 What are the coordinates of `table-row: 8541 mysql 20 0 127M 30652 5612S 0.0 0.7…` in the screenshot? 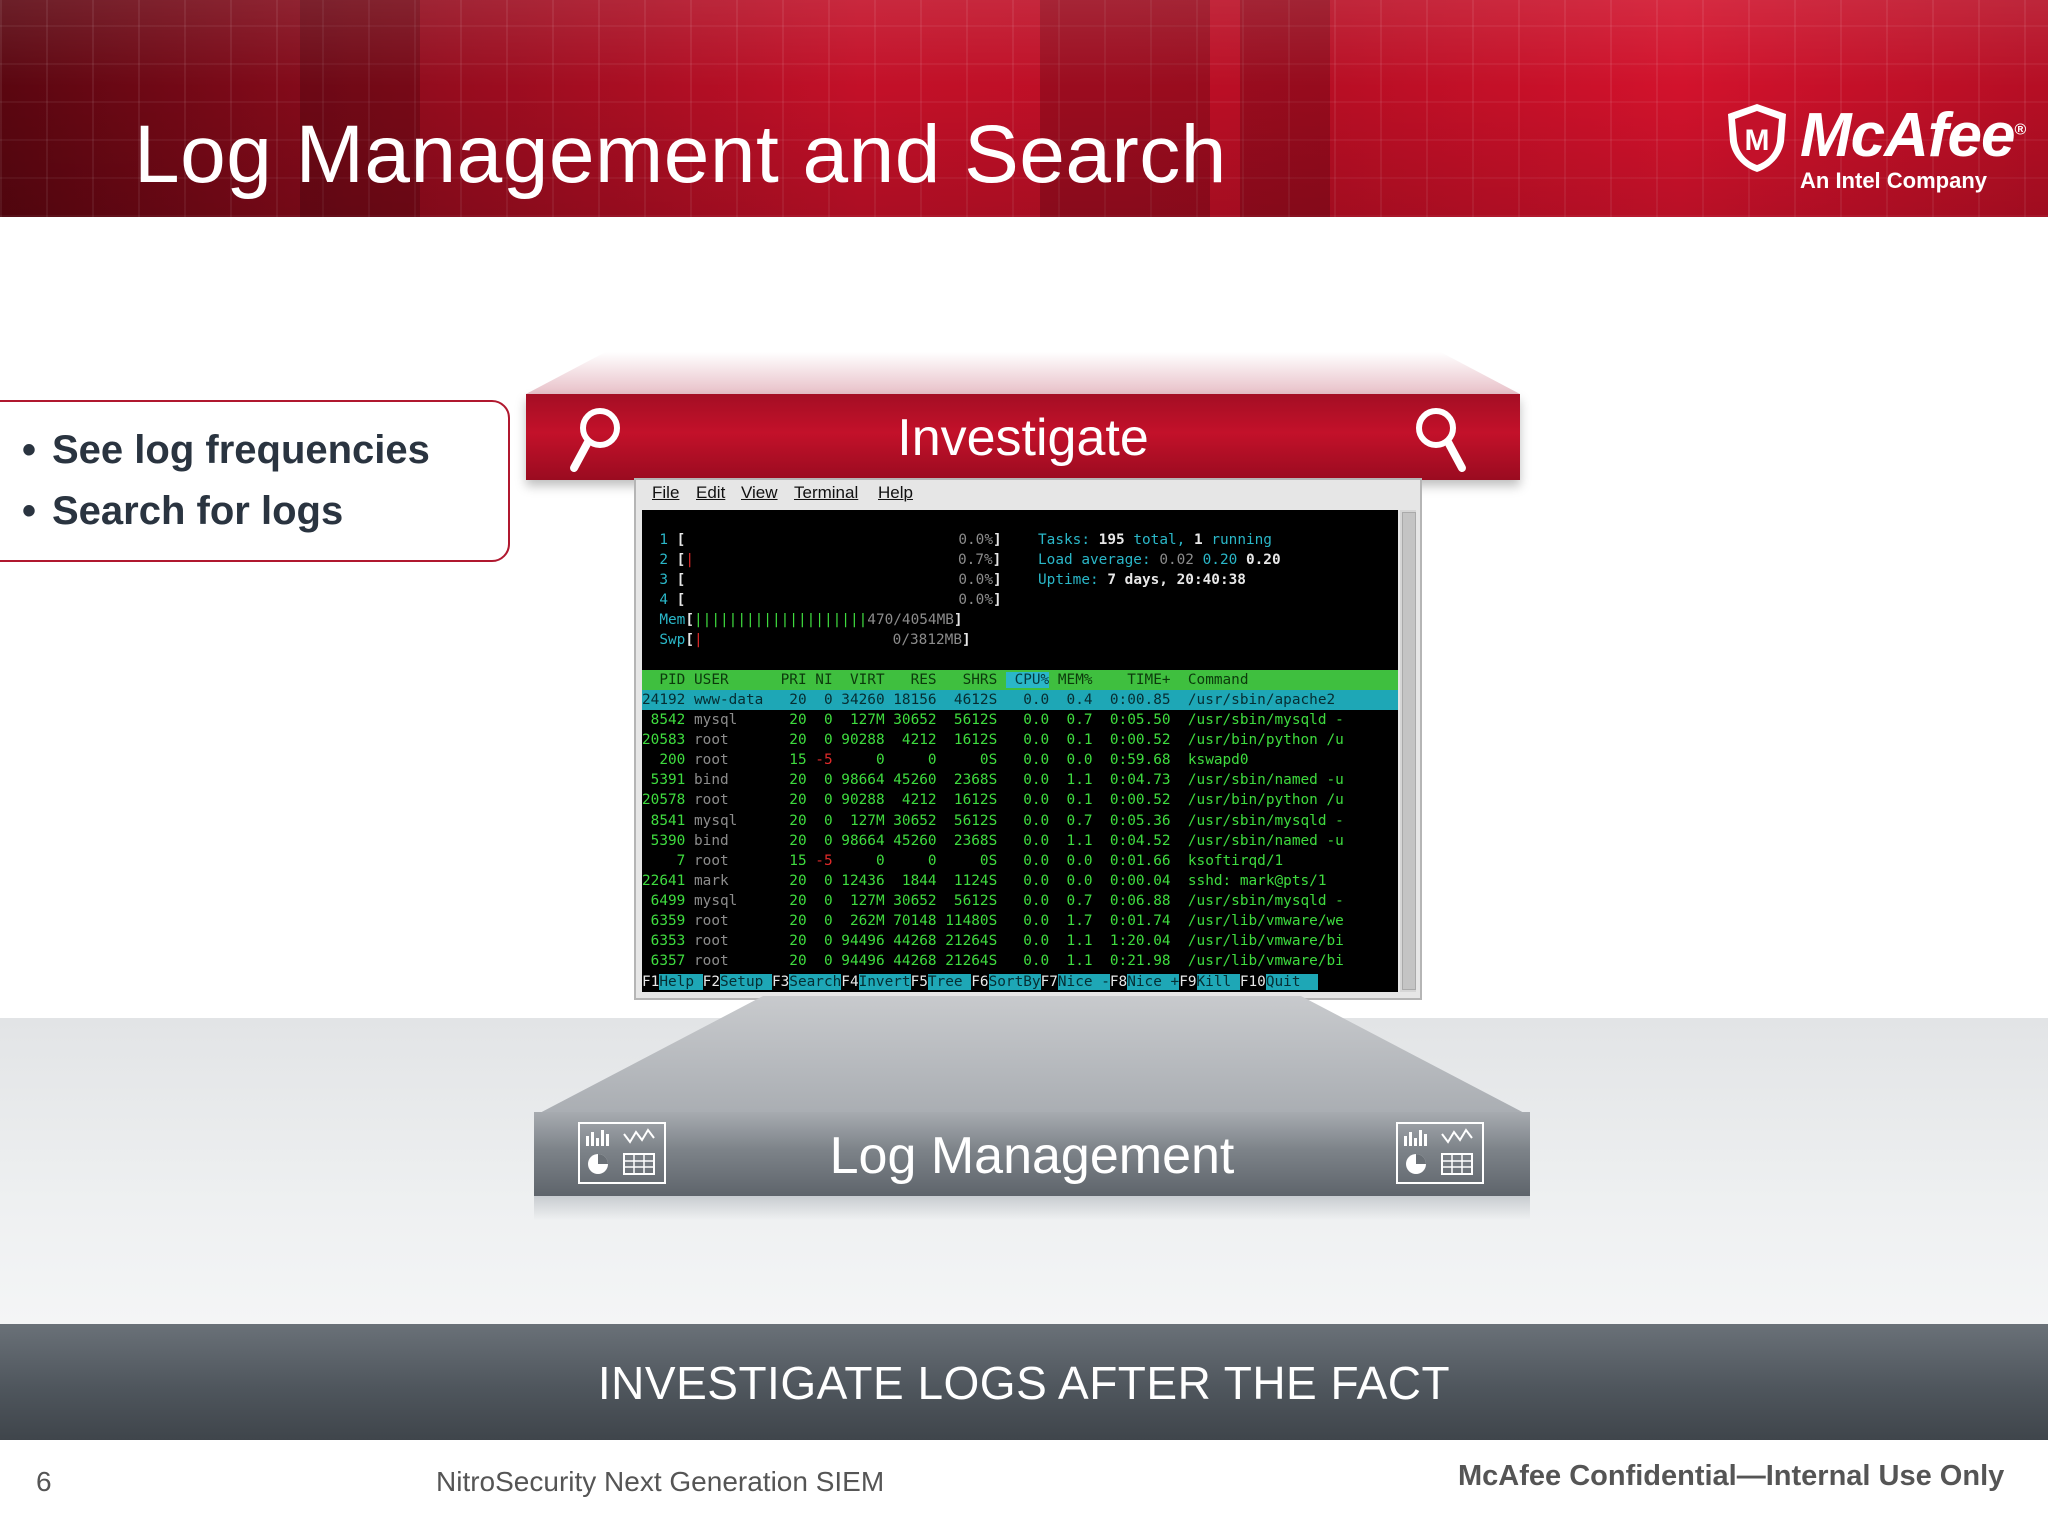 It's located at (1020, 821).